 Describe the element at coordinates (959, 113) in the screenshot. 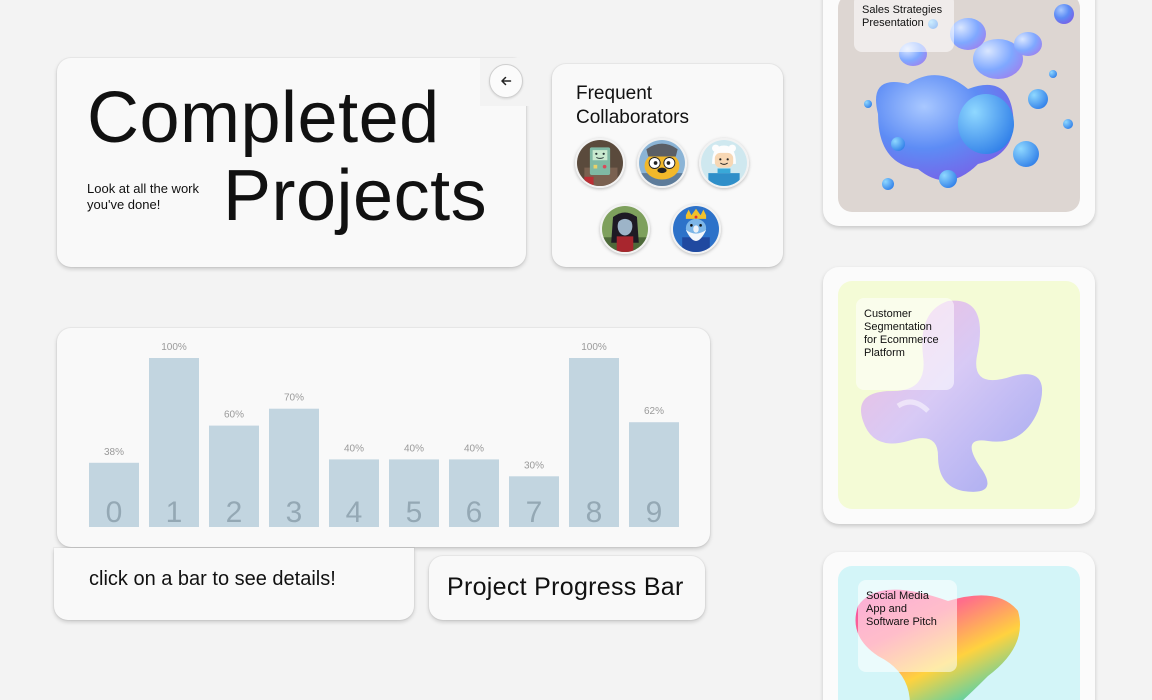

I see `project-card-sales: Sales Strategies Presentation` at that location.